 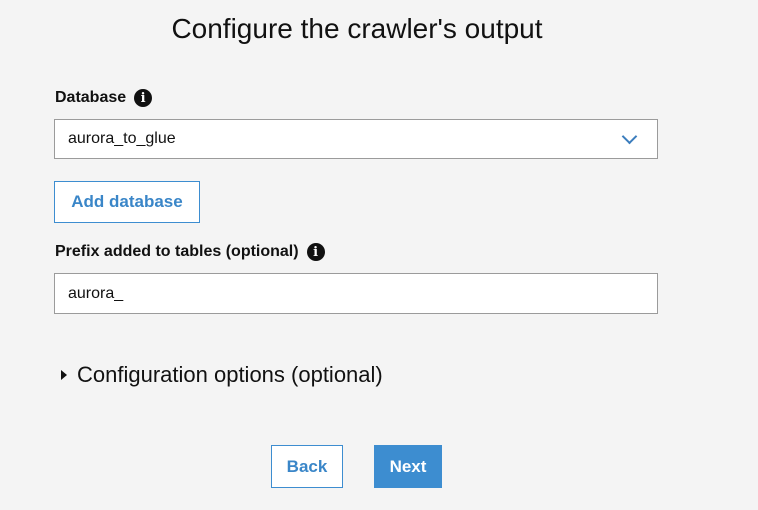 What do you see at coordinates (356, 139) in the screenshot?
I see `database-select: aurora_to_glue` at bounding box center [356, 139].